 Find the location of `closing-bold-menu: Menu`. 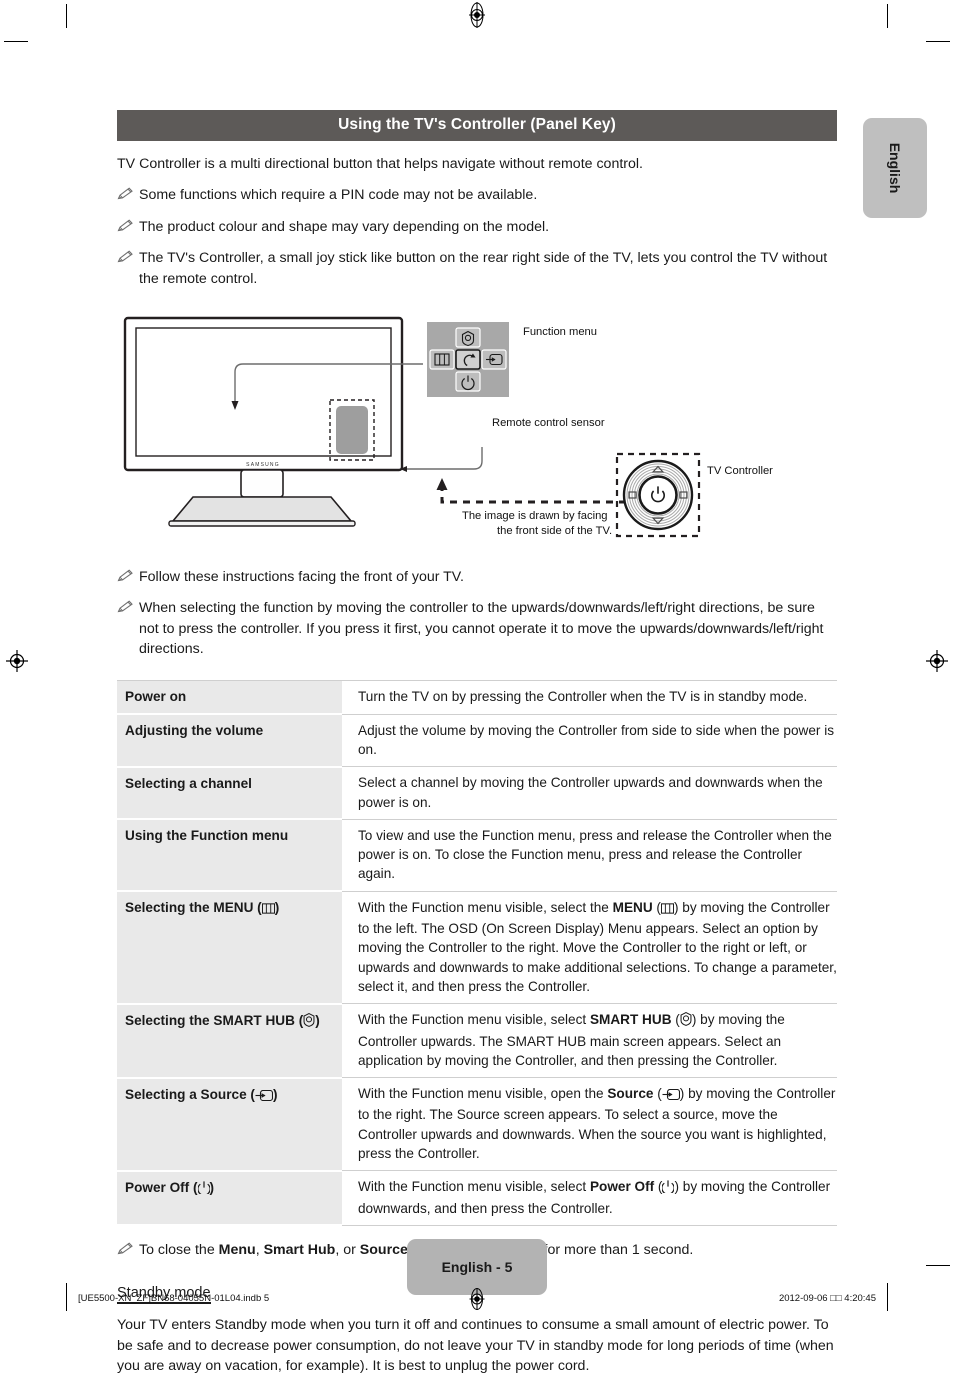

closing-bold-menu: Menu is located at coordinates (237, 1250).